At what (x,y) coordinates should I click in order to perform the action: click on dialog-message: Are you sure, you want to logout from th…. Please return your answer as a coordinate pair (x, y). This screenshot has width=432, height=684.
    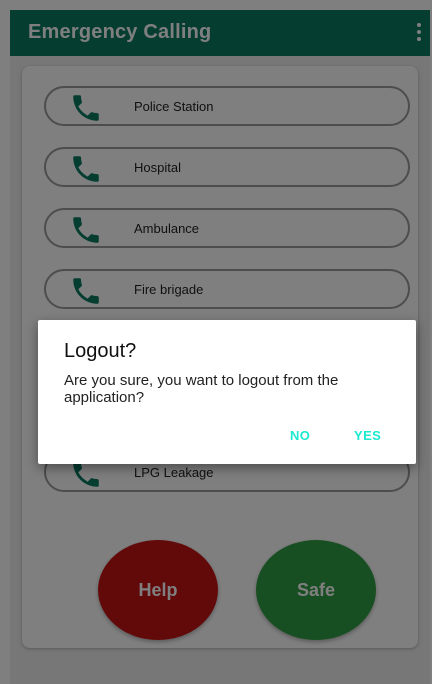
    Looking at the image, I should click on (201, 389).